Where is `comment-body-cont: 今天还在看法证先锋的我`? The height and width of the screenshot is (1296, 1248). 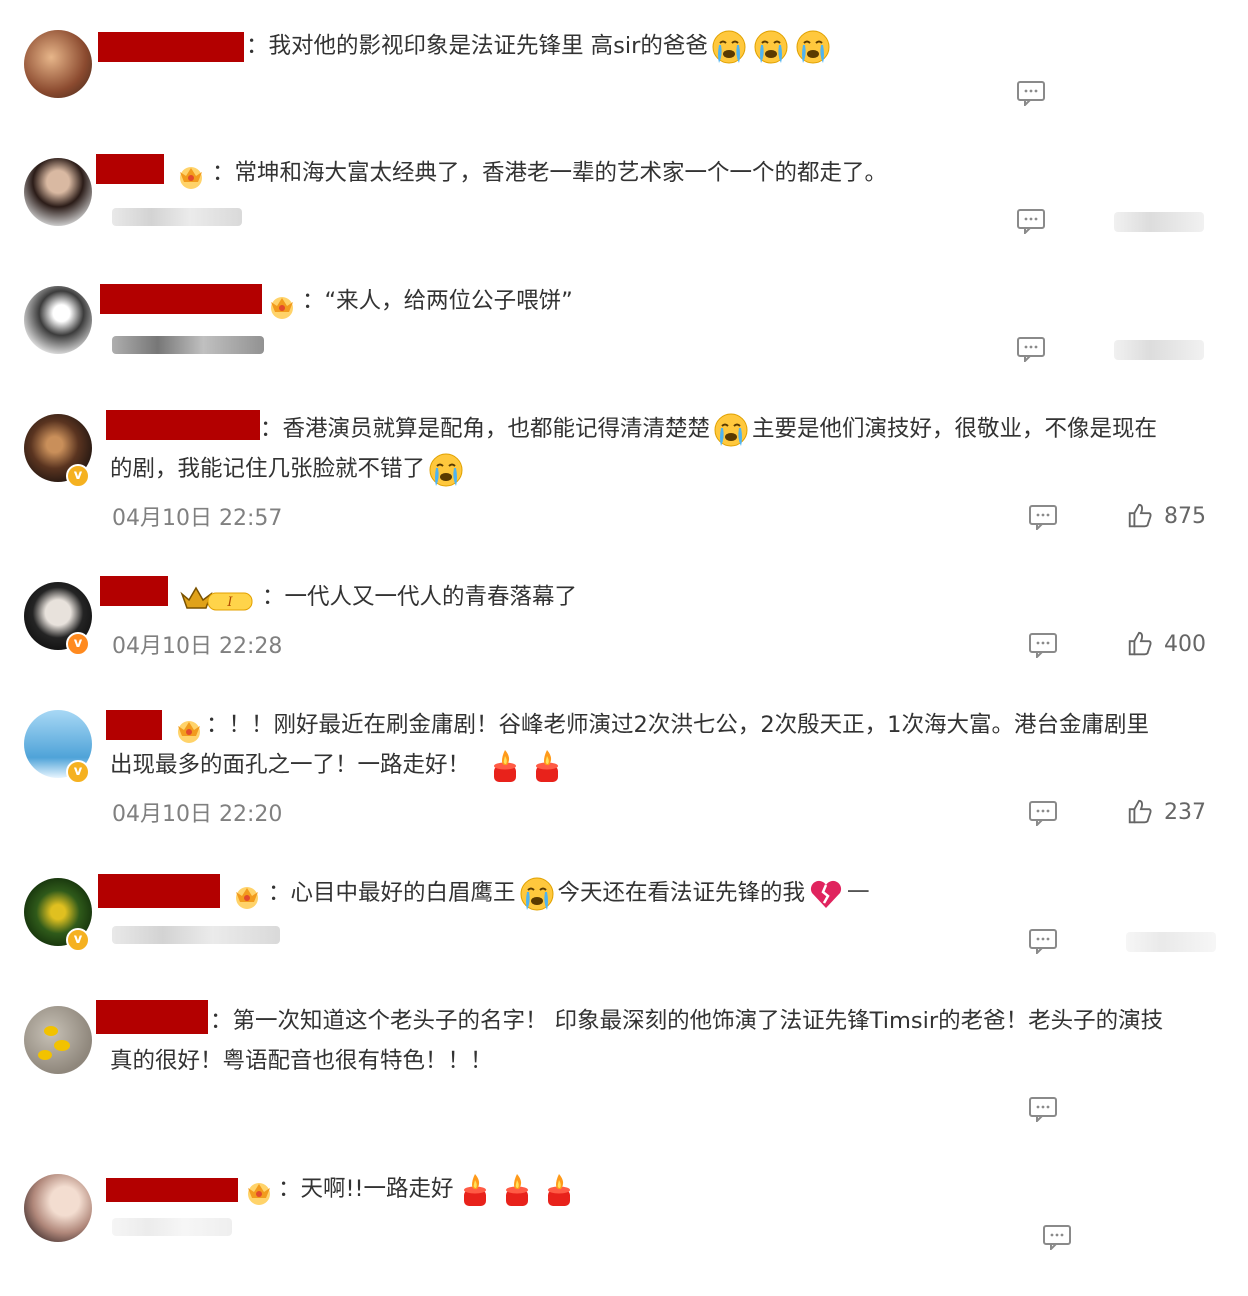 comment-body-cont: 今天还在看法证先锋的我 is located at coordinates (681, 893).